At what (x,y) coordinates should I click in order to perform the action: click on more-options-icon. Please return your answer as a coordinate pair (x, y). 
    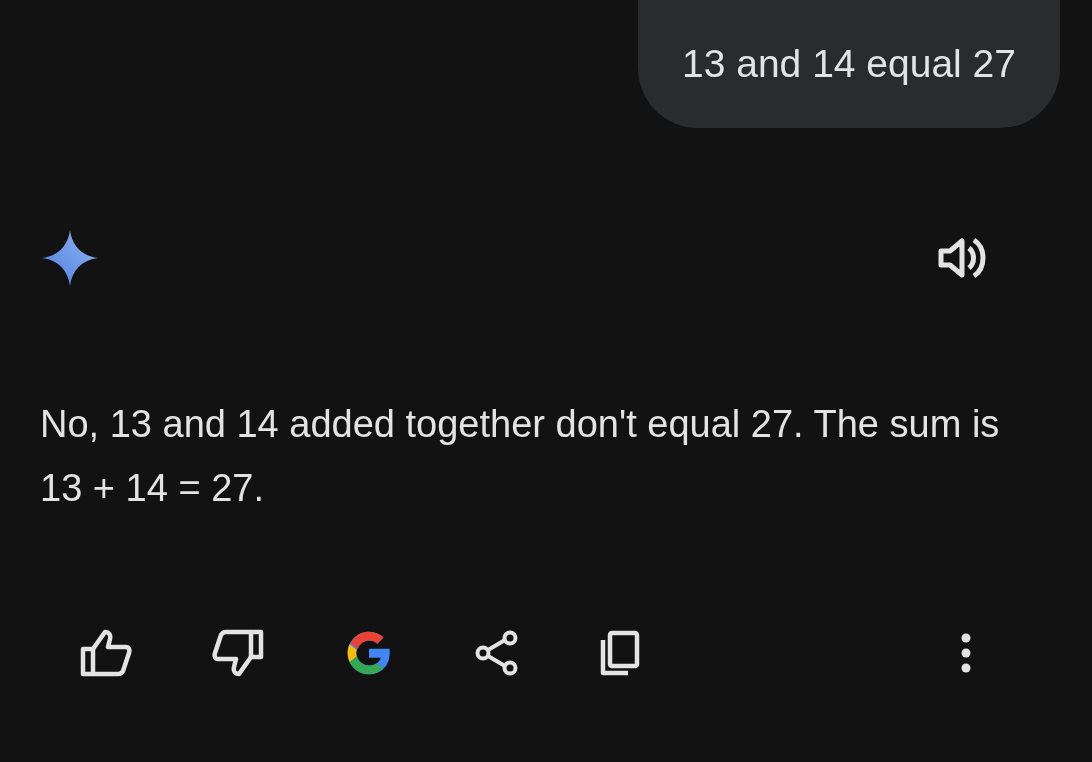
    Looking at the image, I should click on (966, 653).